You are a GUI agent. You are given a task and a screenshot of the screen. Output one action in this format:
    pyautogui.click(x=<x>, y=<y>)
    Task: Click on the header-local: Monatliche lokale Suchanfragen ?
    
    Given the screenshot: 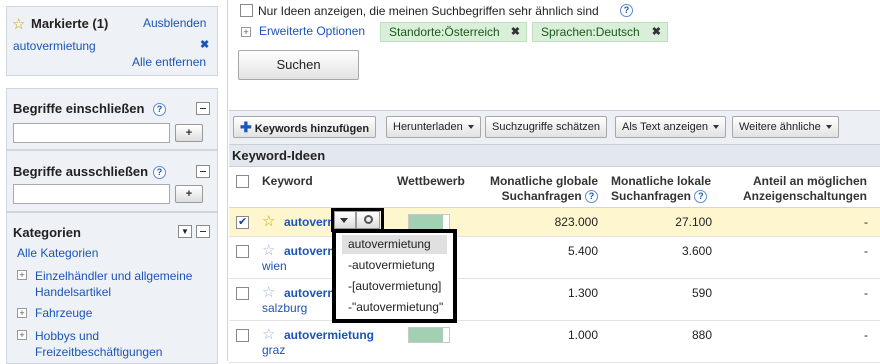 What is the action you would take?
    pyautogui.click(x=666, y=189)
    